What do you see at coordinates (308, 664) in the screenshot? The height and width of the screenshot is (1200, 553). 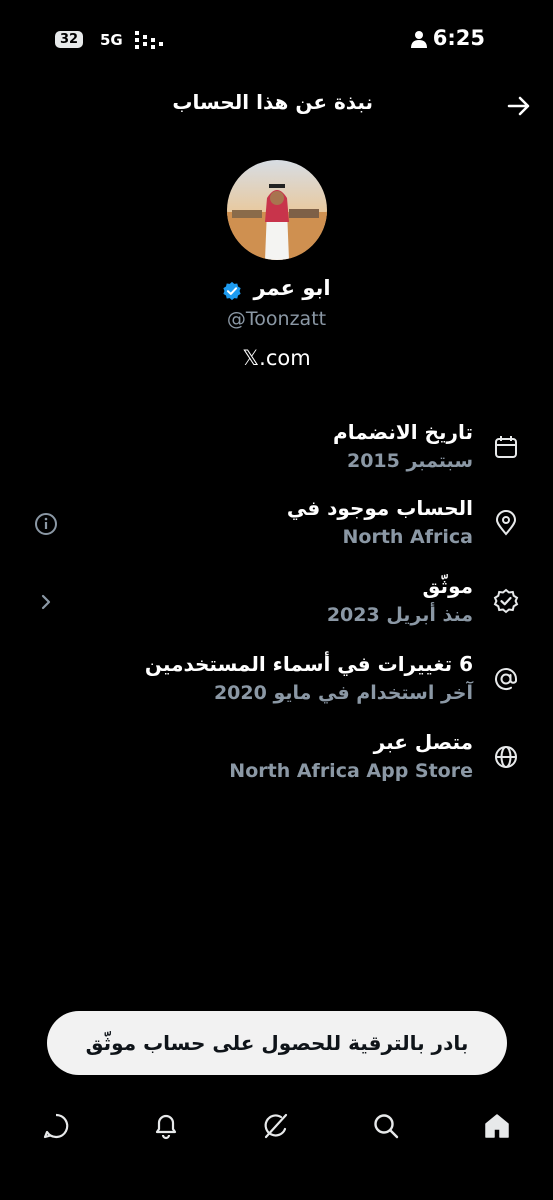 I see `row-title: 6 تغييرات في أسماء المستخدمين` at bounding box center [308, 664].